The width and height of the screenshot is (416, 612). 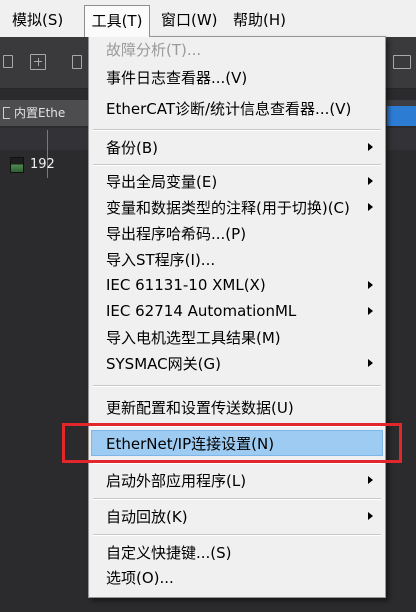 What do you see at coordinates (38, 62) in the screenshot?
I see `toolbar-grid-icon` at bounding box center [38, 62].